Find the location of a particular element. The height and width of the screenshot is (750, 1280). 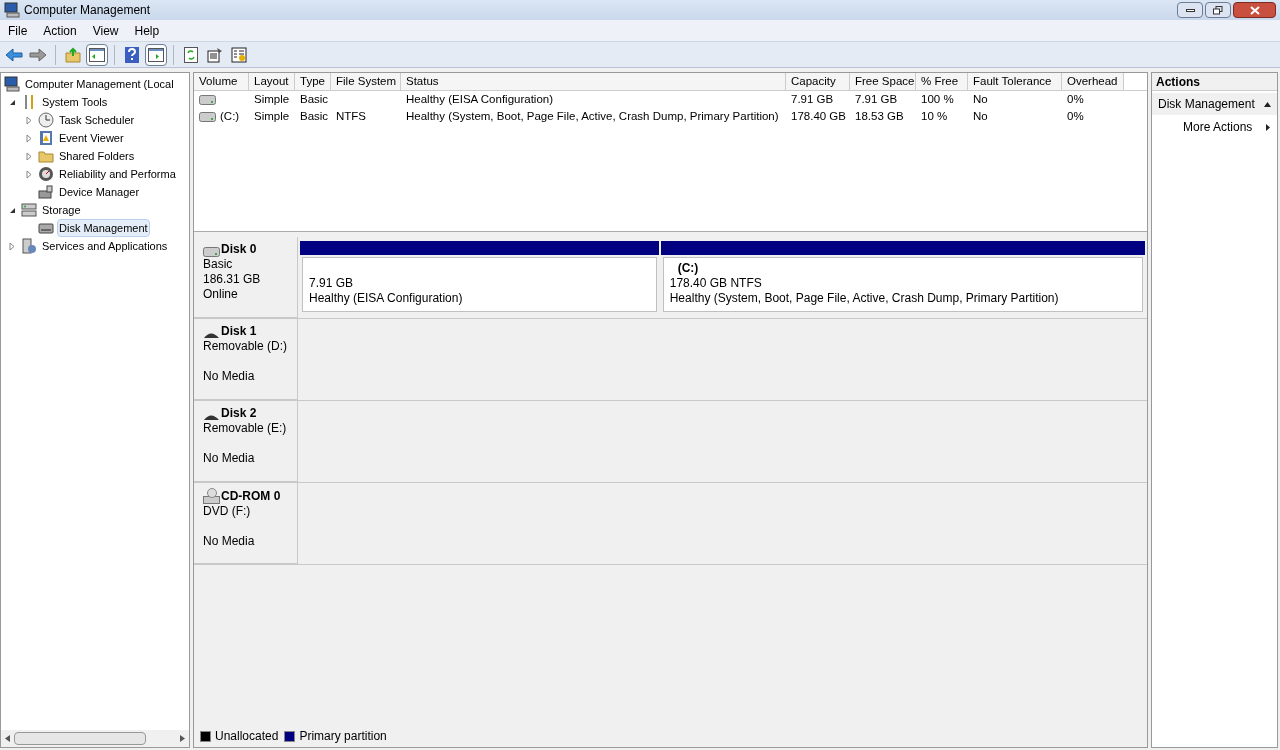

gauge-icon is located at coordinates (46, 174).